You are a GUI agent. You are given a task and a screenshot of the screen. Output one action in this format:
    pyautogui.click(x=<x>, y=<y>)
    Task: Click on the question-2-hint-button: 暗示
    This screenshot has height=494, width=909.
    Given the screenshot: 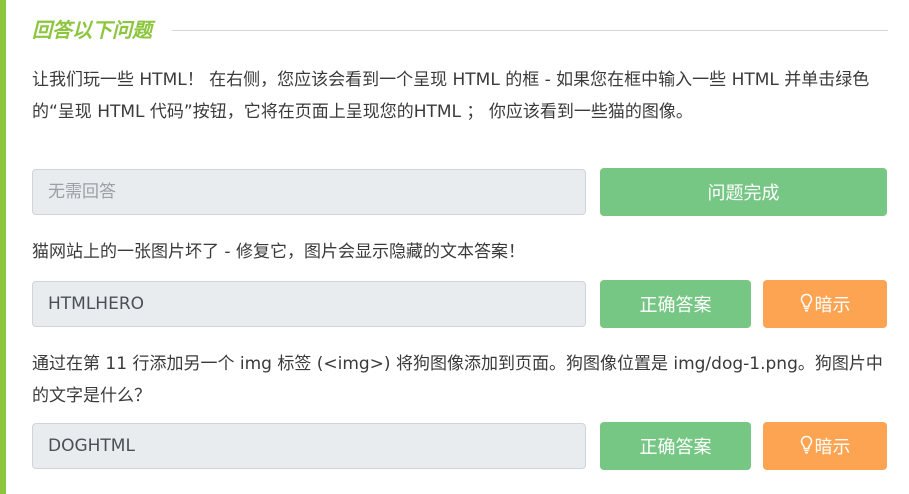 What is the action you would take?
    pyautogui.click(x=825, y=304)
    